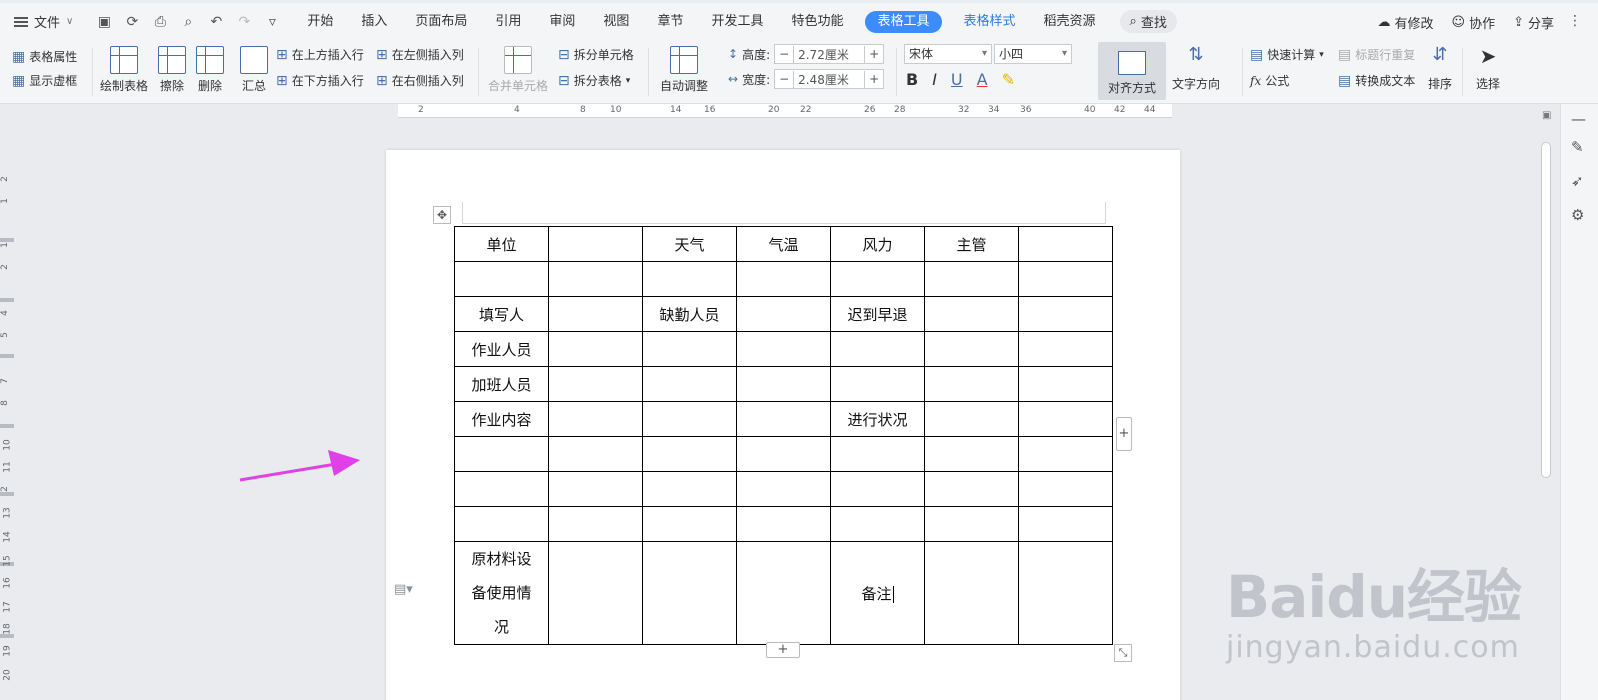 The image size is (1598, 700). Describe the element at coordinates (784, 54) in the screenshot. I see `height-decrease-button: −` at that location.